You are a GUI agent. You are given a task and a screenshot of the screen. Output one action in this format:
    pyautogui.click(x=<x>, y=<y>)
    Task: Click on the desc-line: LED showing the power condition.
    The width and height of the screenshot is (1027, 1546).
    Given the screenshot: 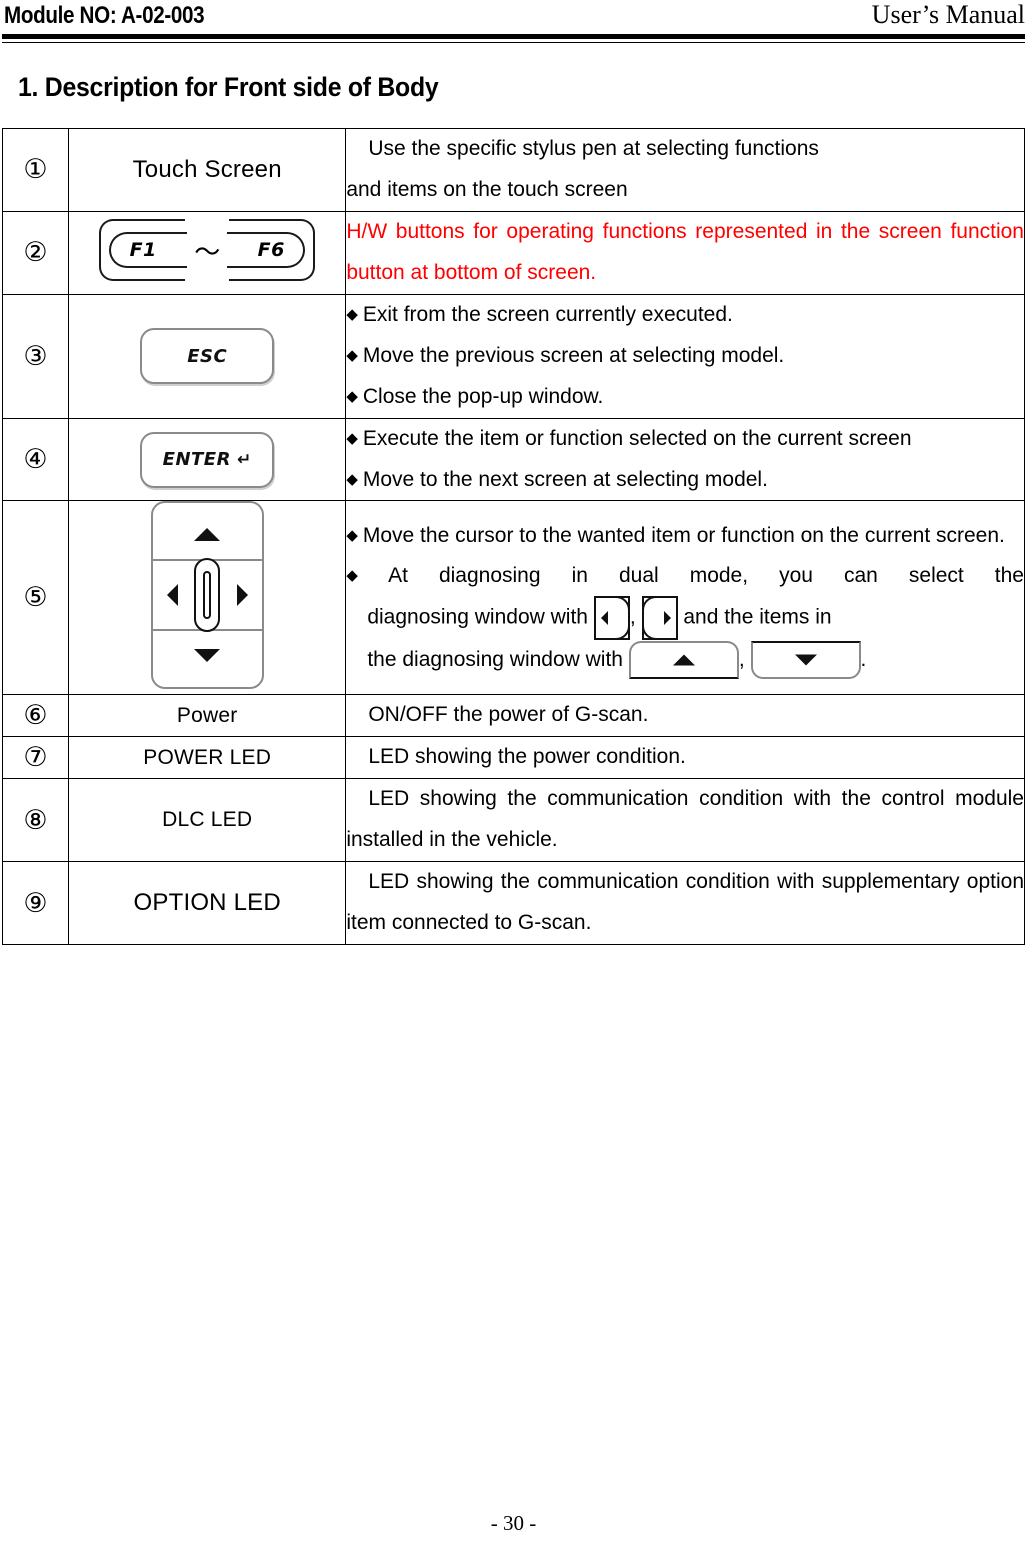 What is the action you would take?
    pyautogui.click(x=527, y=757)
    